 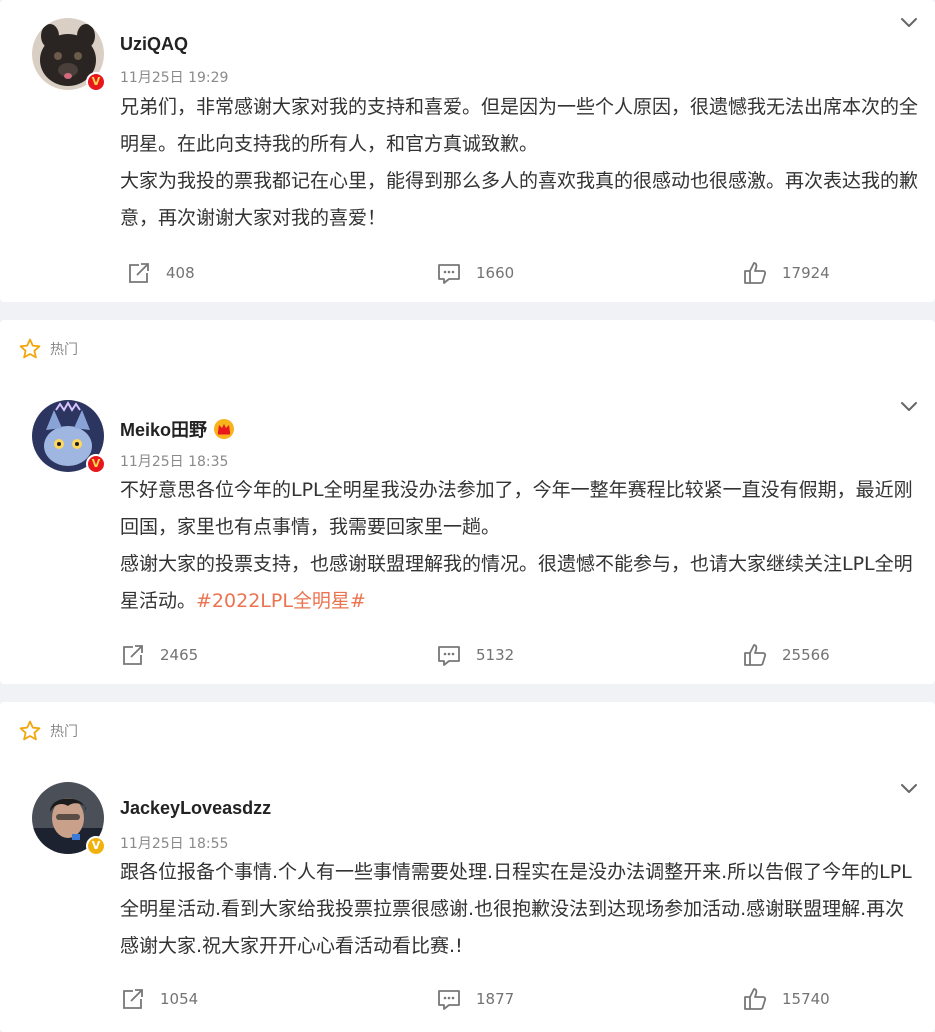 I want to click on username-text: JackeyLoveasdzz, so click(x=195, y=808).